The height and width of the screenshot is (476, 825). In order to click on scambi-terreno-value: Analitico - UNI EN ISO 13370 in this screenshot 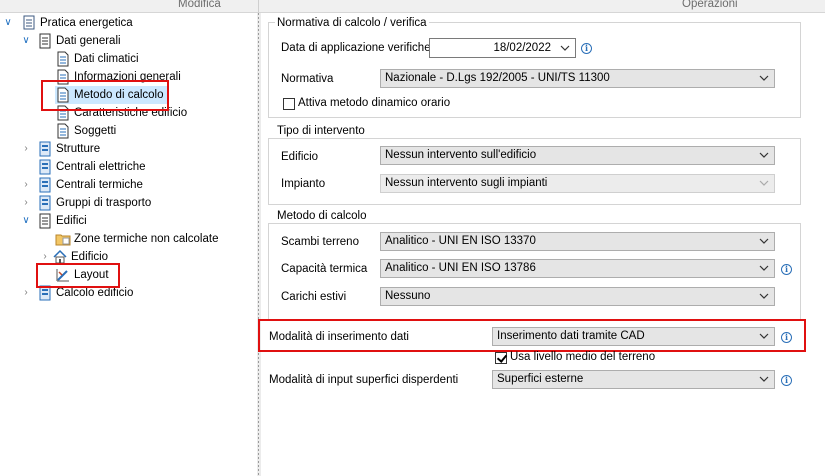, I will do `click(460, 241)`.